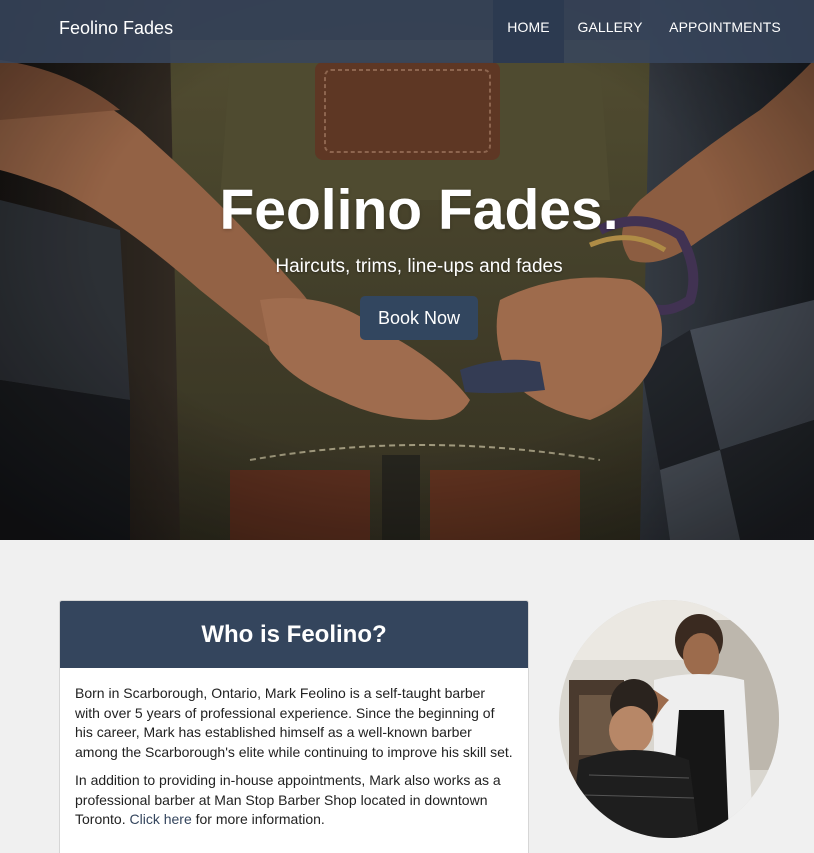 This screenshot has height=853, width=814. What do you see at coordinates (528, 31) in the screenshot?
I see `nav-home: HOME` at bounding box center [528, 31].